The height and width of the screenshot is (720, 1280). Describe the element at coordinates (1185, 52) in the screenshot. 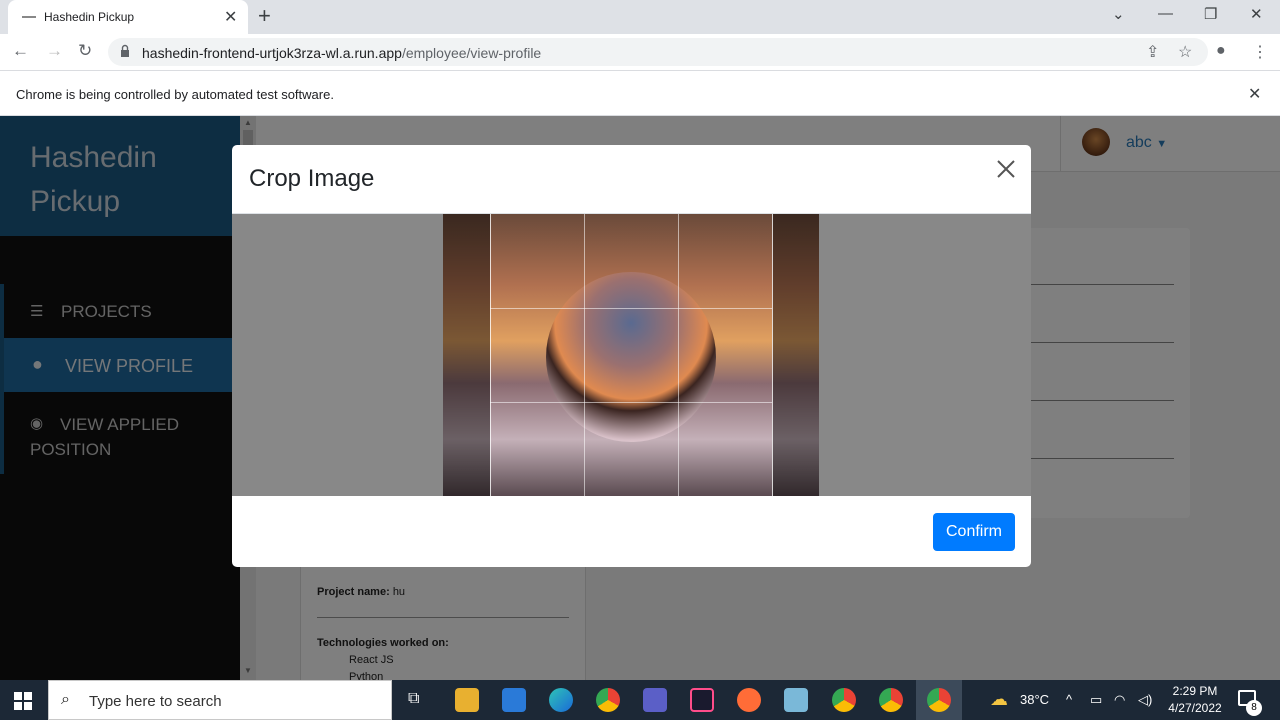

I see `bookmark-star-icon: ☆` at that location.